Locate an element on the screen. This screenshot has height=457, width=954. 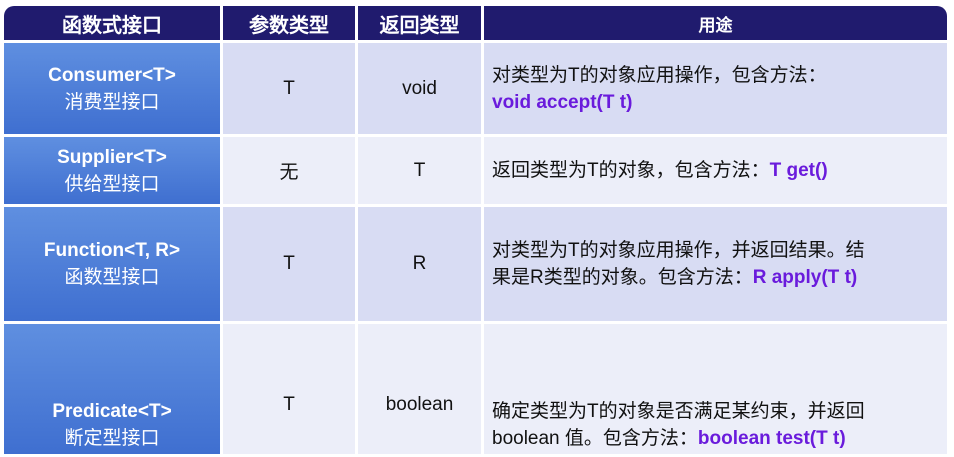
interface-name-cell: Predicate<T> 断定型接口 is located at coordinates (112, 389).